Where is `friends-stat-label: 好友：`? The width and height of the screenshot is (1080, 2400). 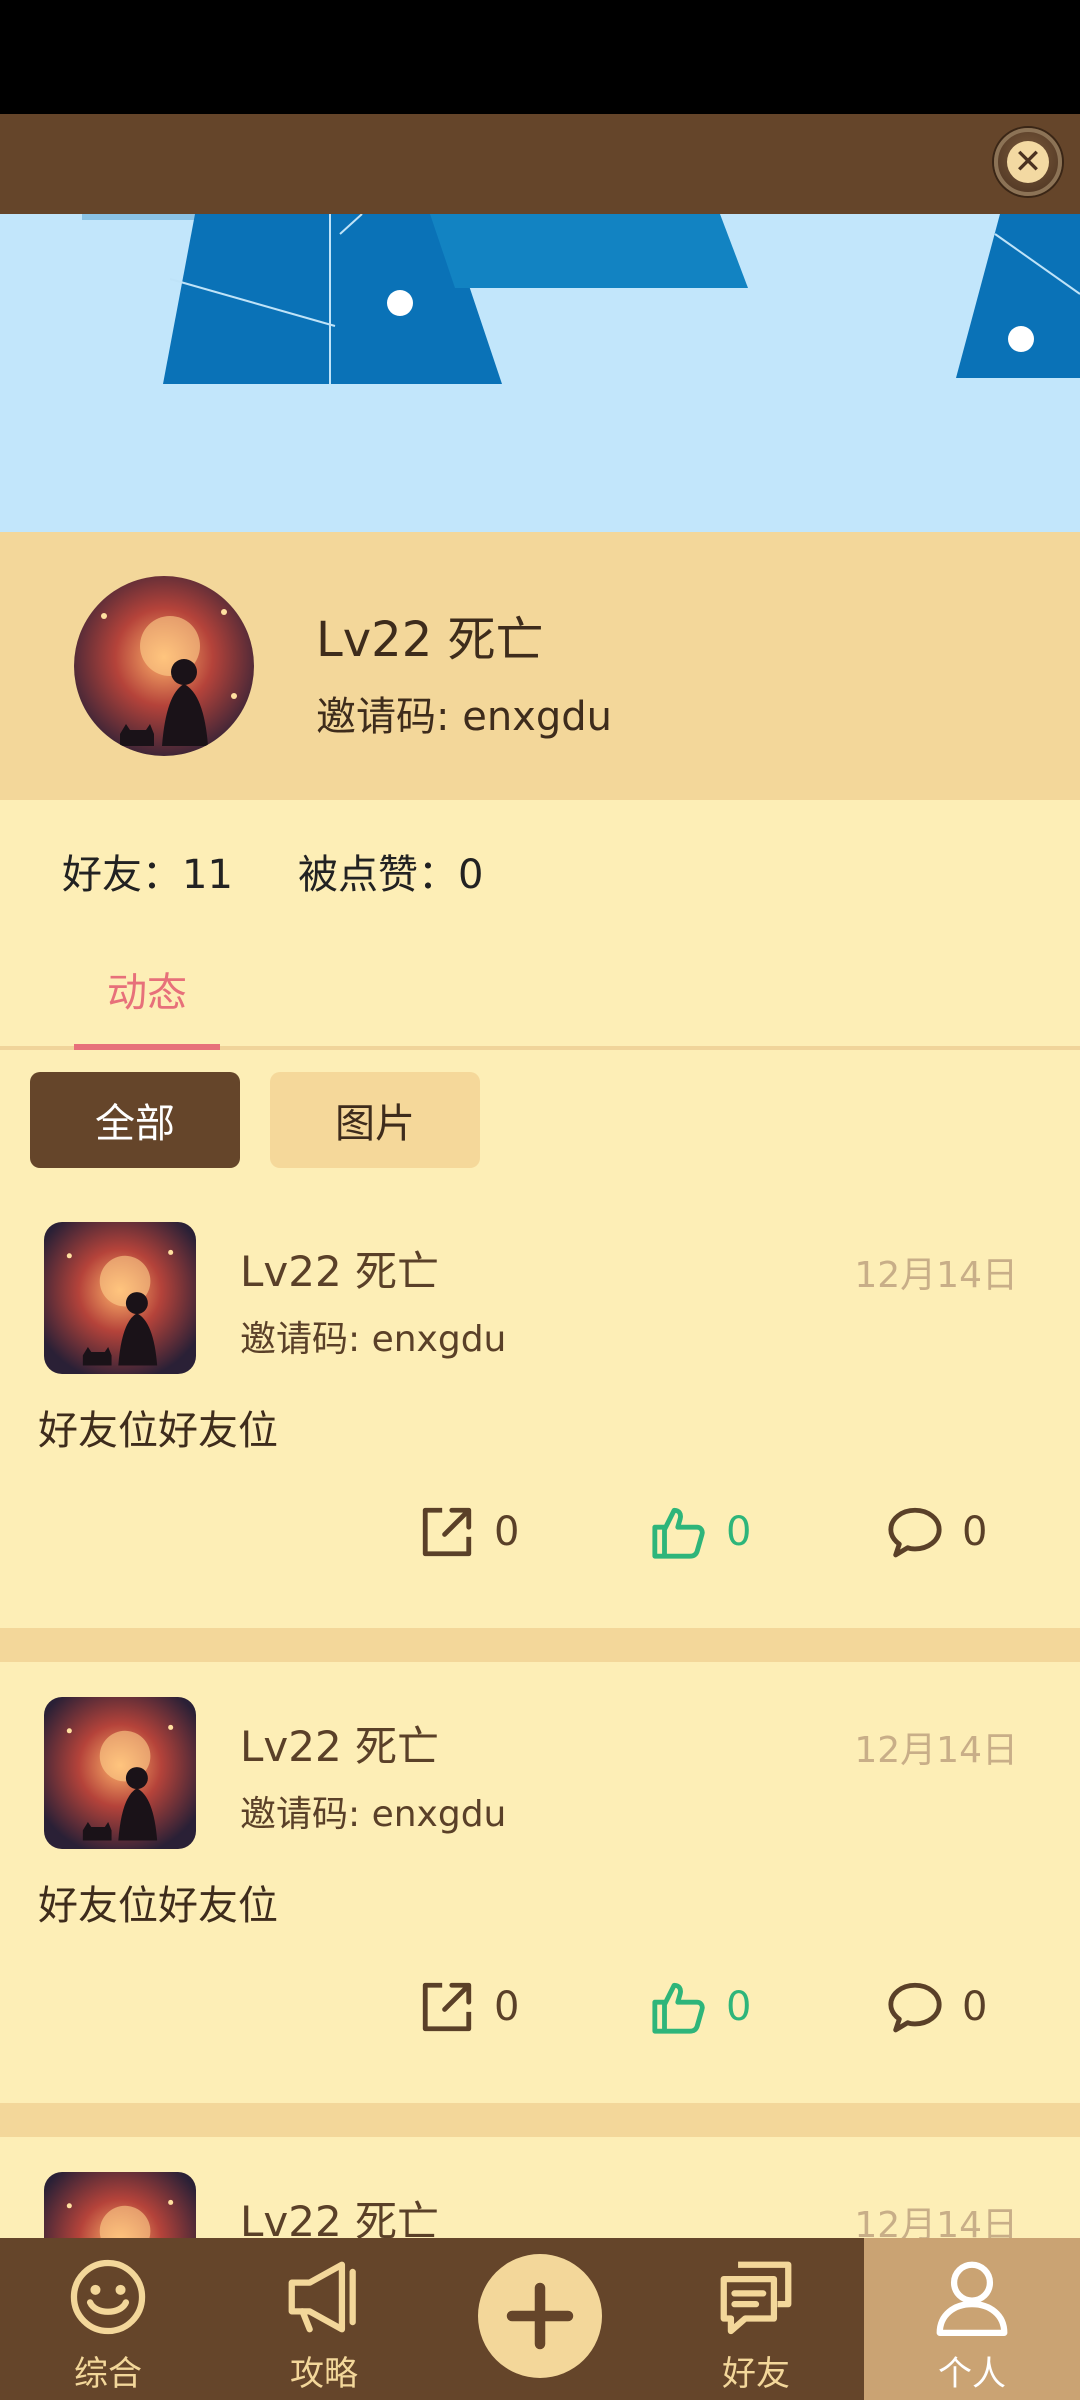 friends-stat-label: 好友： is located at coordinates (122, 875).